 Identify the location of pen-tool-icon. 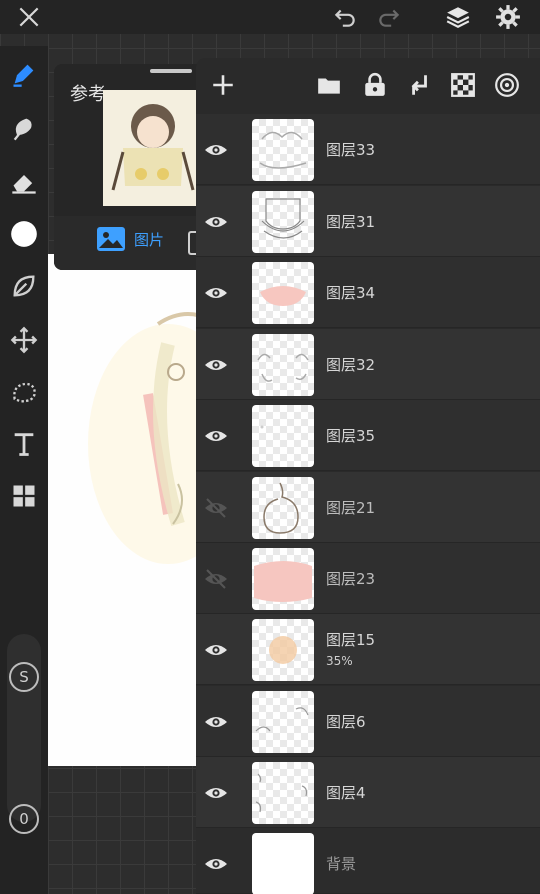
(24, 74).